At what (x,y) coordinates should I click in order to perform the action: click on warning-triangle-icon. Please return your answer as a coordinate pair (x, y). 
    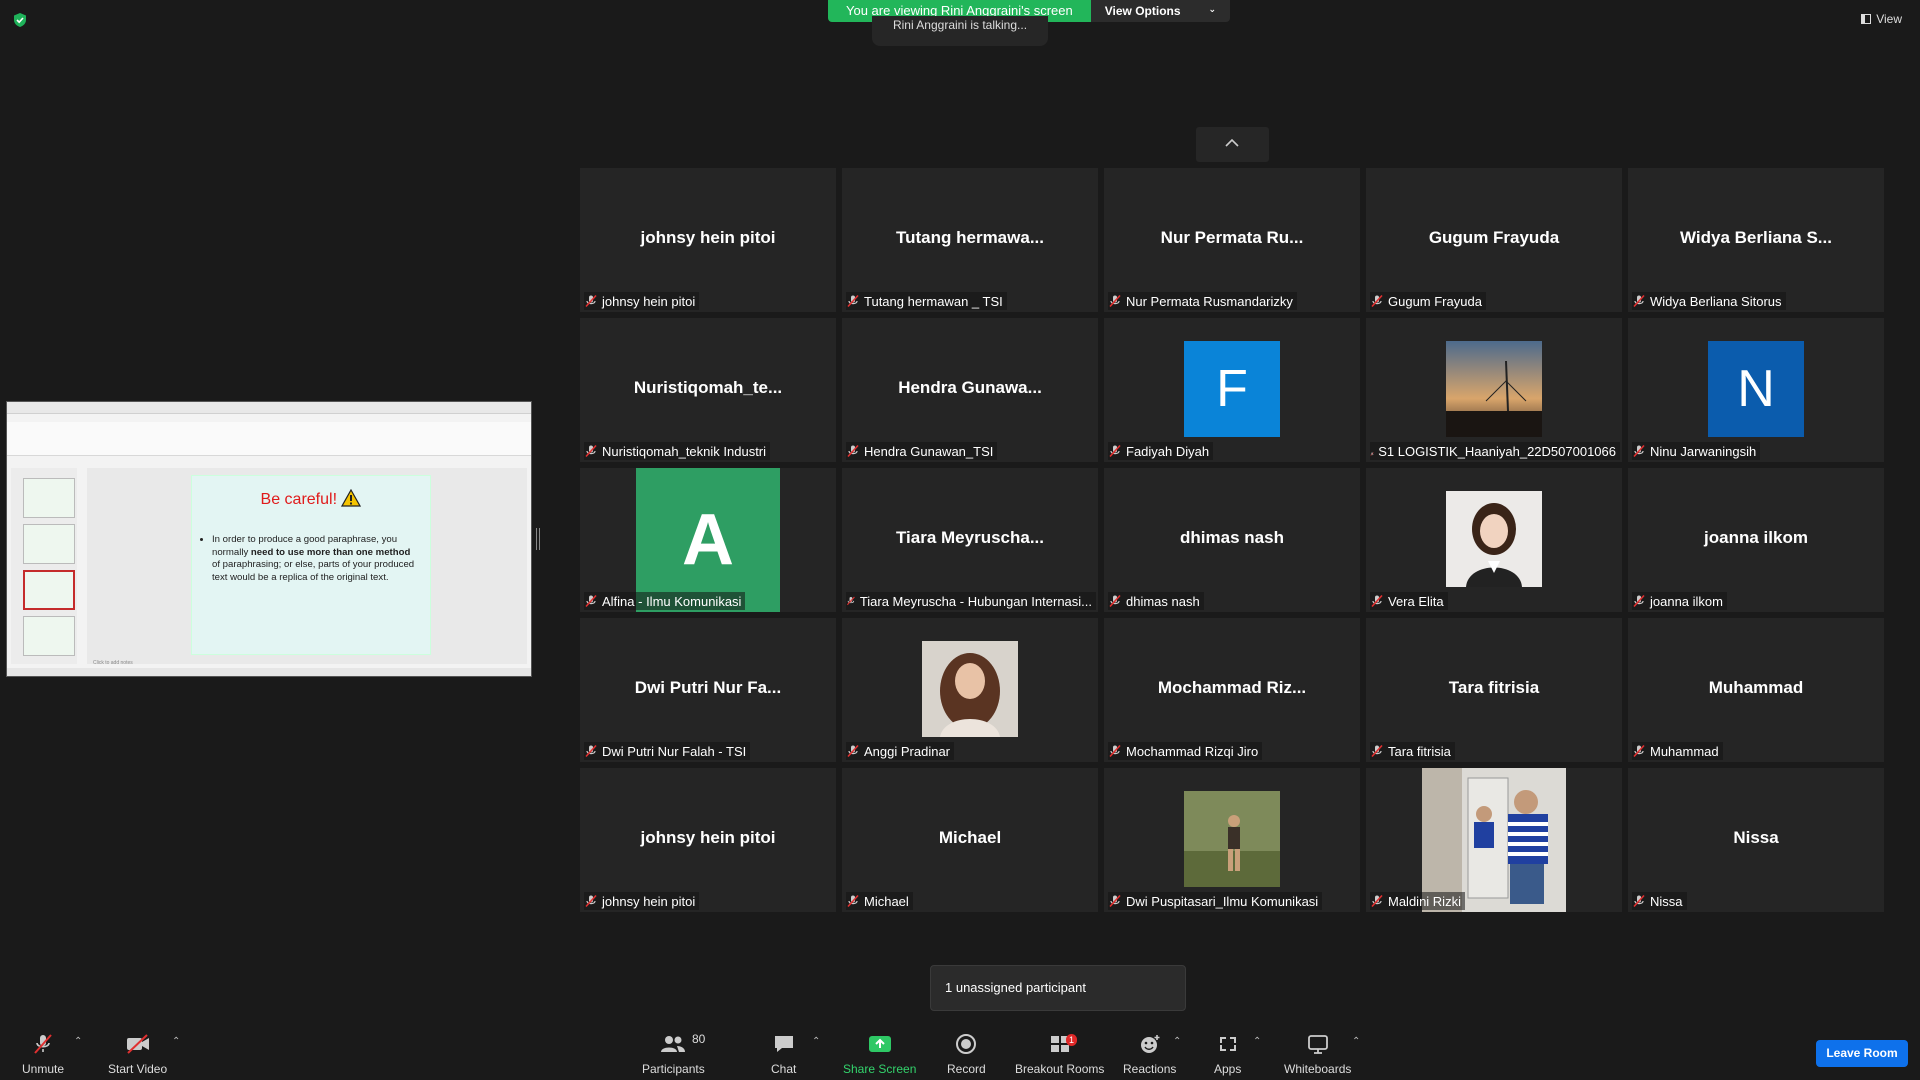
    Looking at the image, I should click on (351, 497).